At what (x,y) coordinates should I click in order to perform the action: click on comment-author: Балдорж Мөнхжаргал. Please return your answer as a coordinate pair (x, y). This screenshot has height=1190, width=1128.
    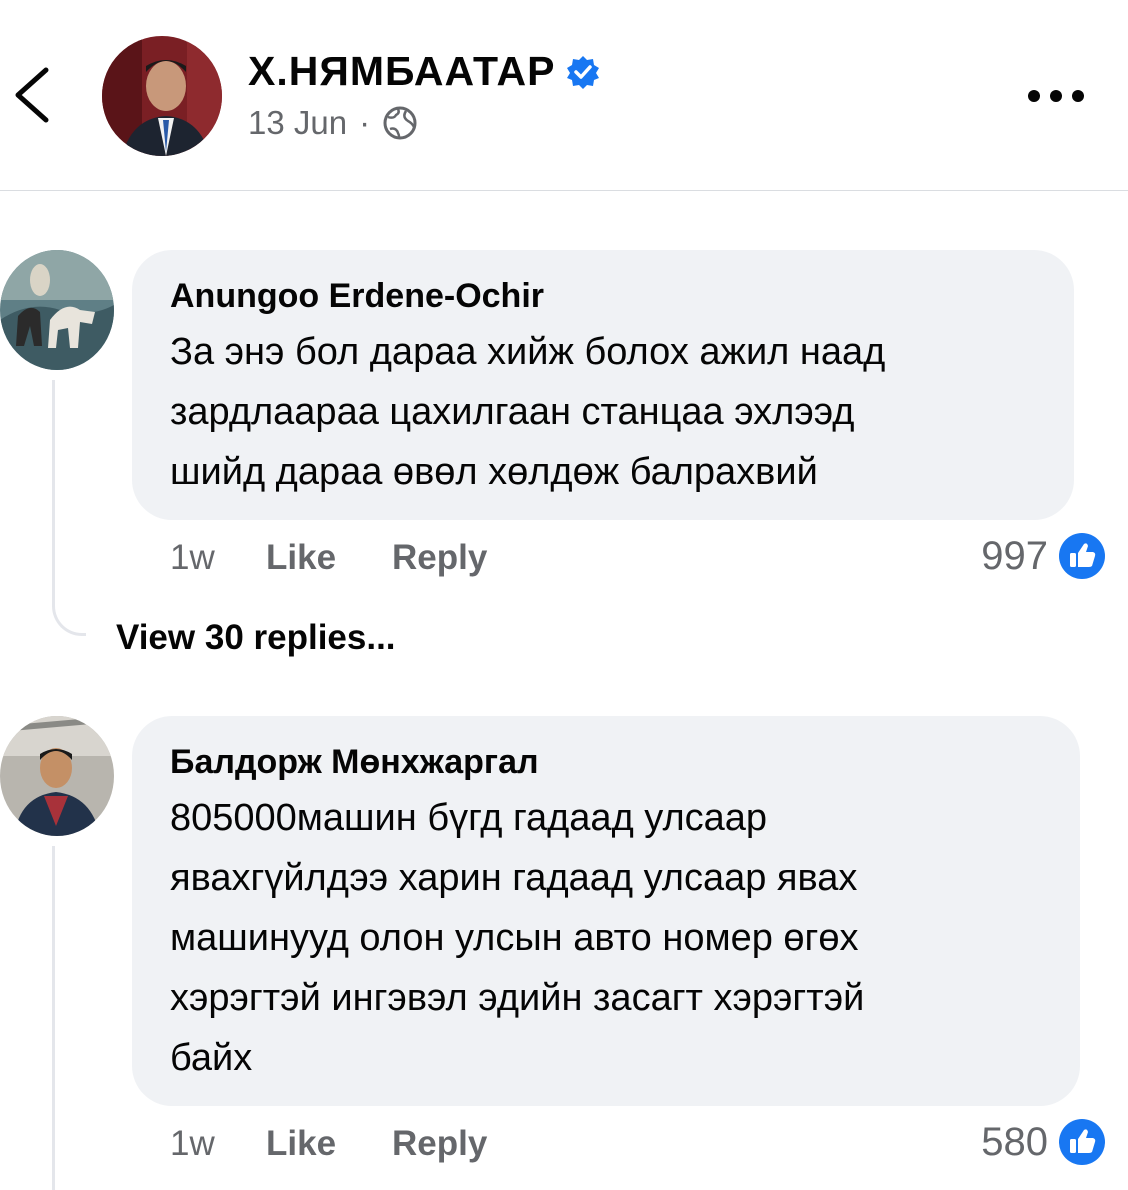
    Looking at the image, I should click on (606, 762).